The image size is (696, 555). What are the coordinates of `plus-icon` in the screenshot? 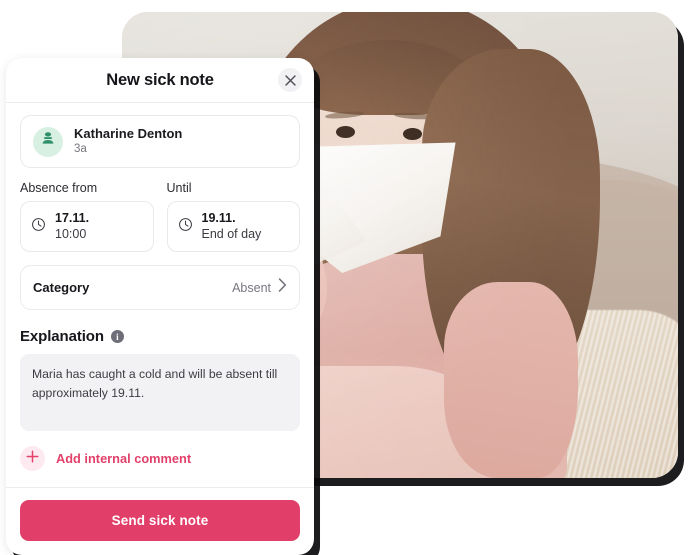 It's located at (32, 459).